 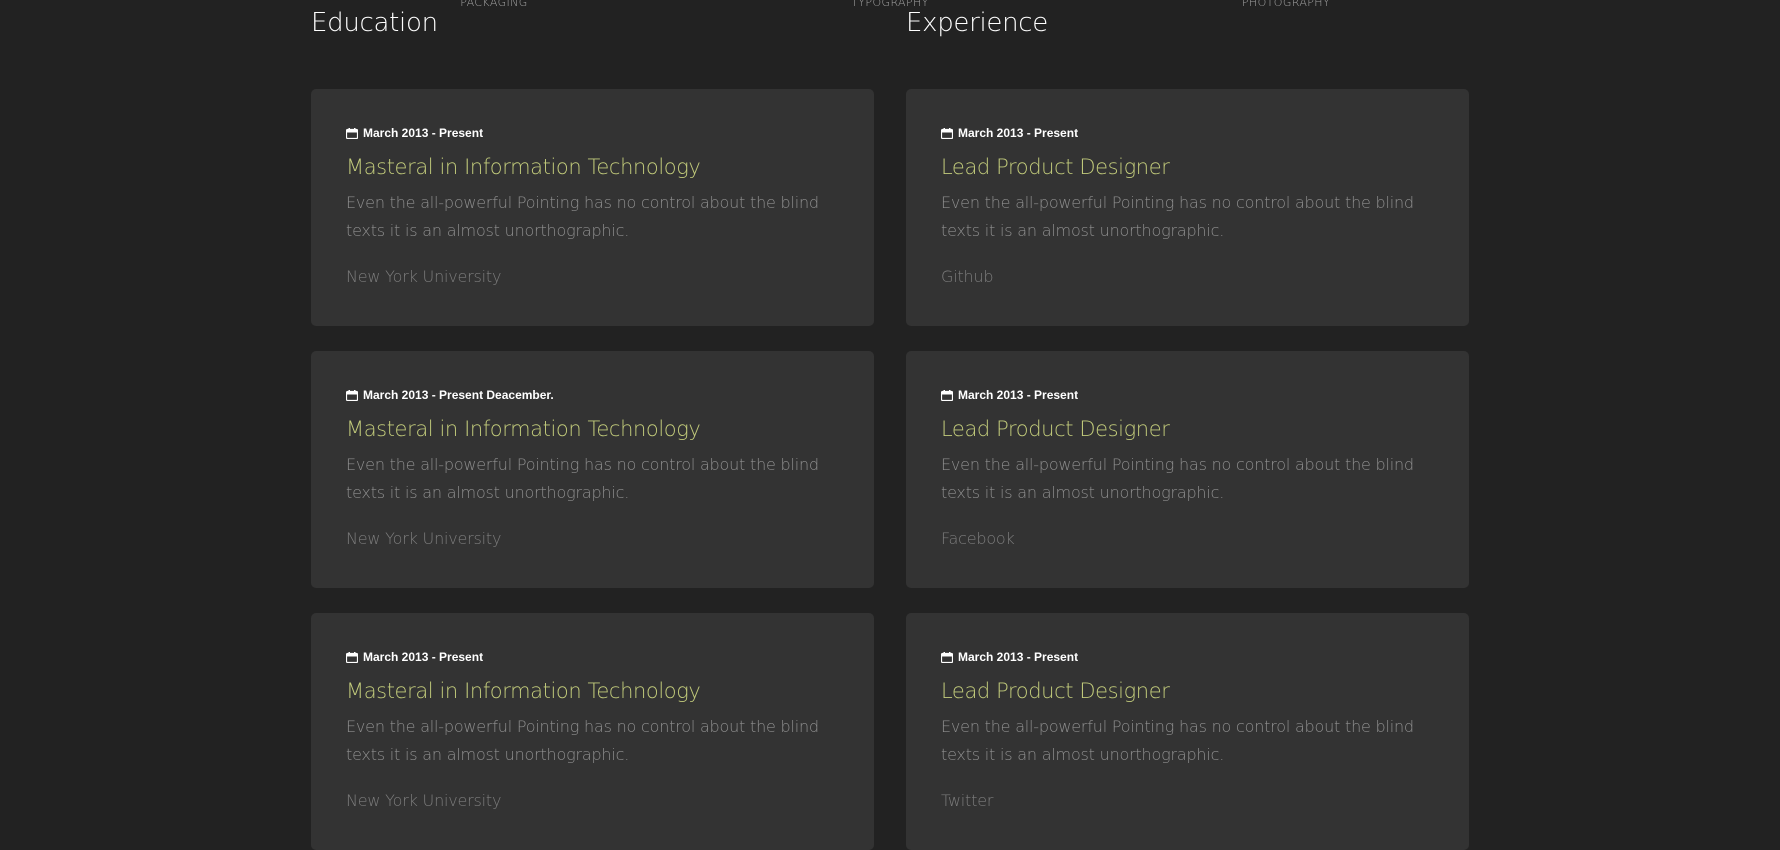 I want to click on nav-link-photography: PHOTOGRAPHY, so click(x=1286, y=4).